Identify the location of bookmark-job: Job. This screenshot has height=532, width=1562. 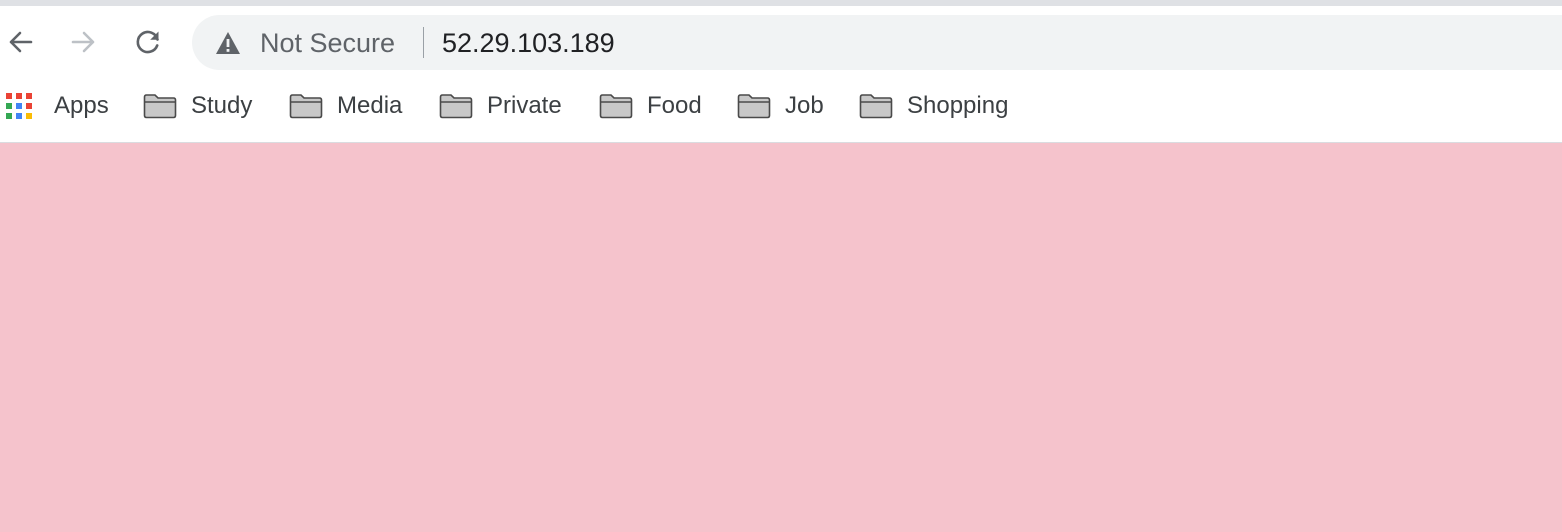
(780, 106).